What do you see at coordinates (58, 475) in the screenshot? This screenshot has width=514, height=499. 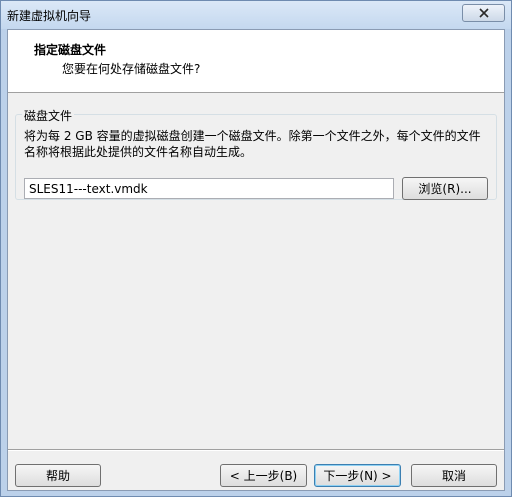 I see `help-button: 帮助` at bounding box center [58, 475].